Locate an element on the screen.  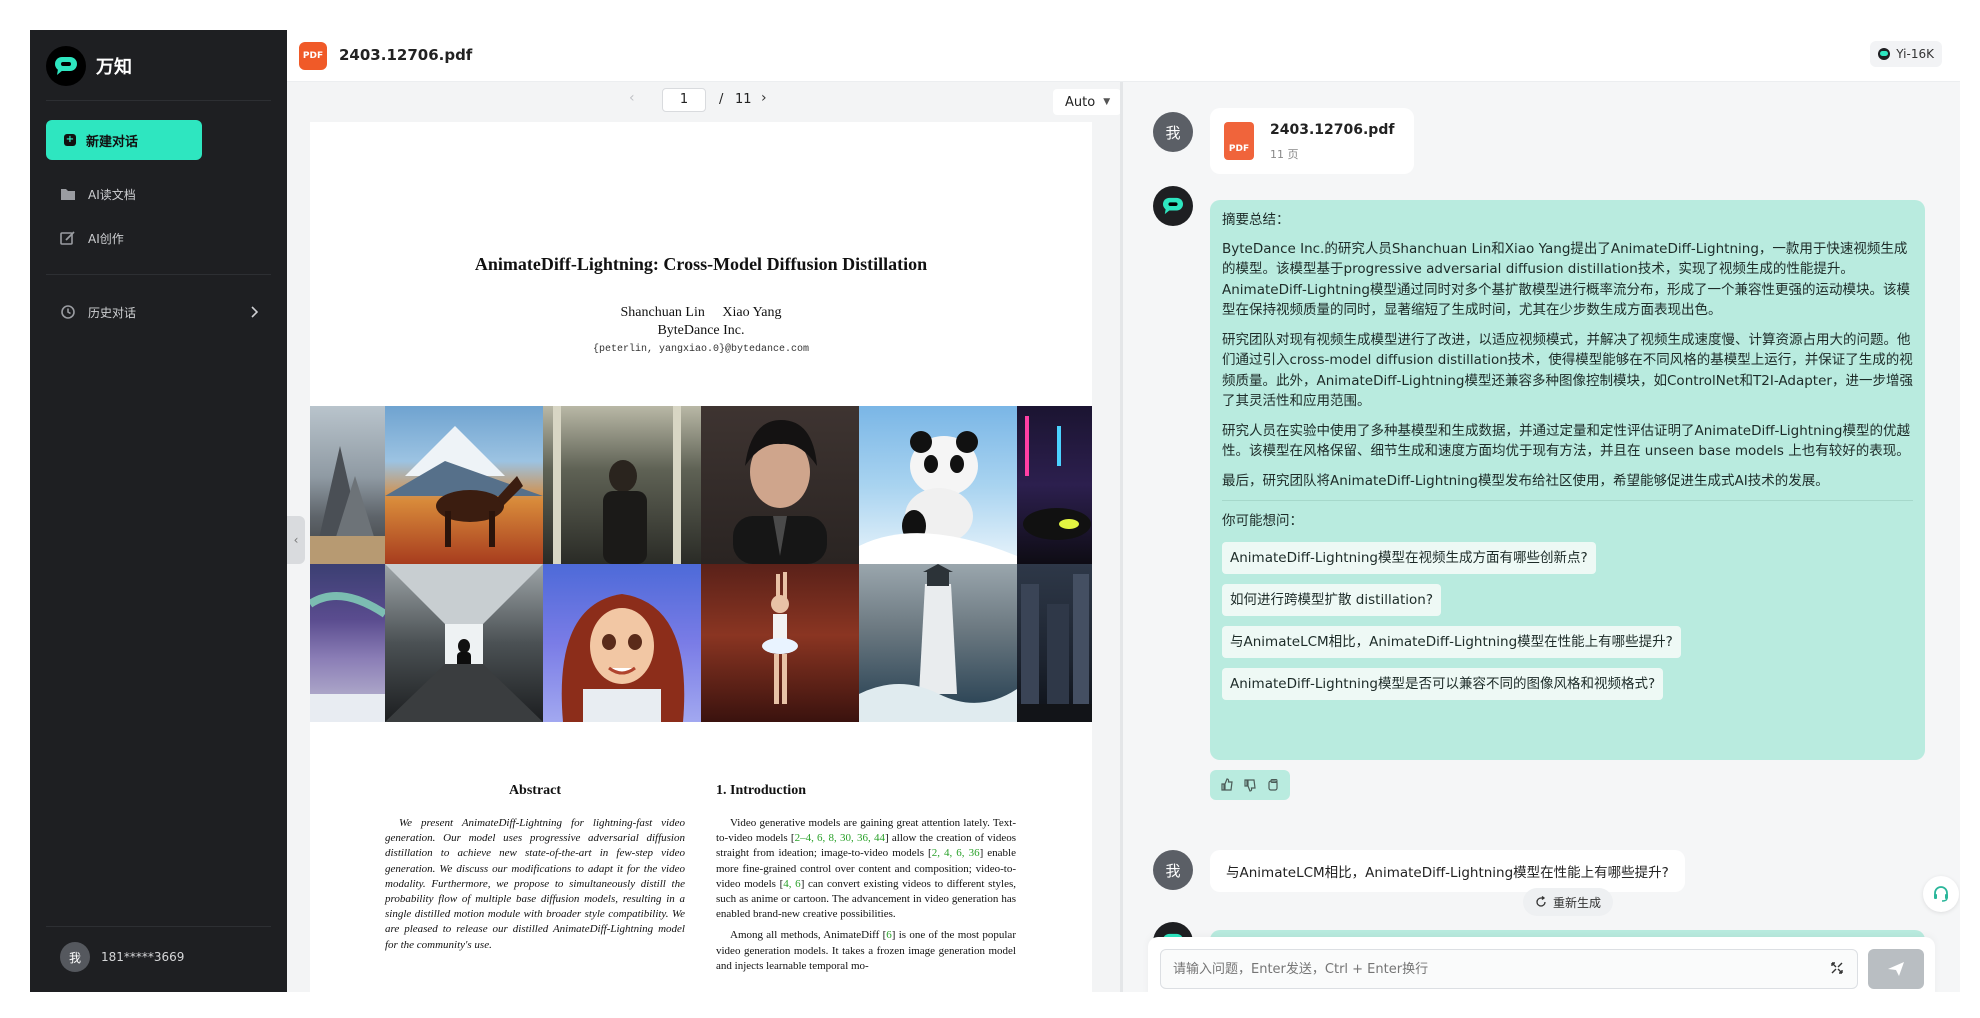
teaser-image-lighthouse is located at coordinates (938, 643).